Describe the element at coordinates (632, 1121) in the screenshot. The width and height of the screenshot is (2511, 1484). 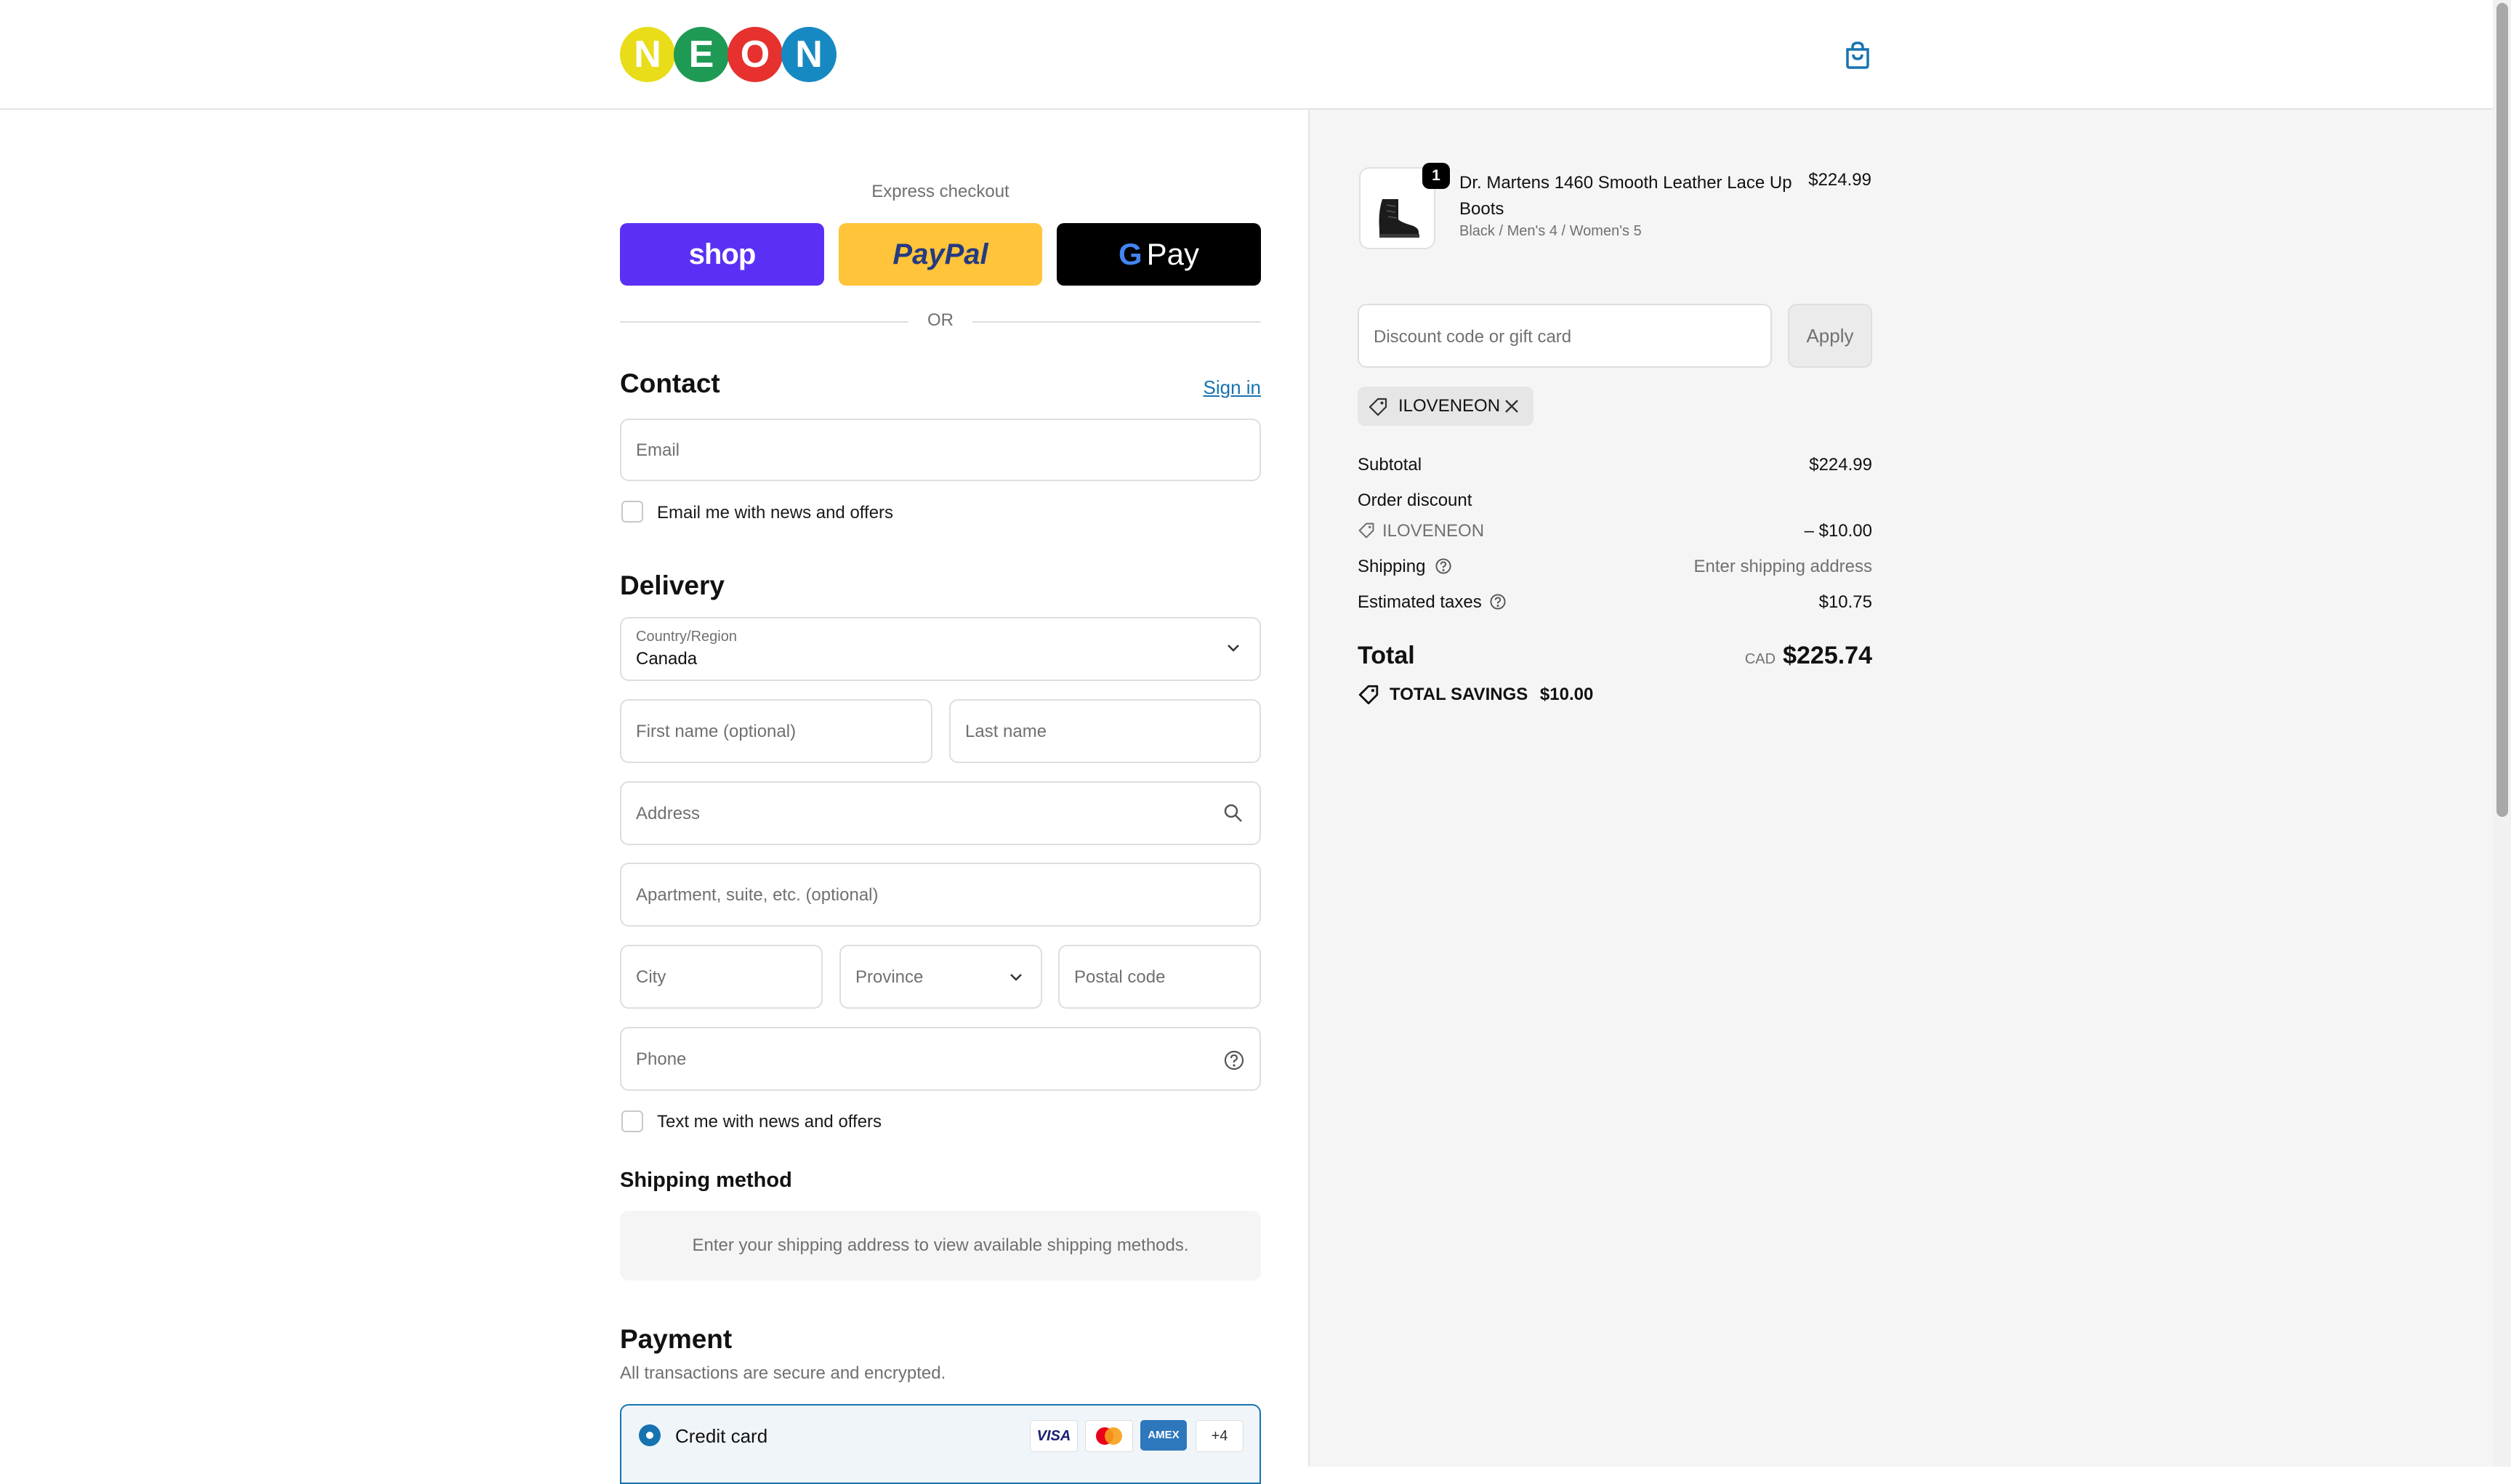
I see `text-news-checkbox` at that location.